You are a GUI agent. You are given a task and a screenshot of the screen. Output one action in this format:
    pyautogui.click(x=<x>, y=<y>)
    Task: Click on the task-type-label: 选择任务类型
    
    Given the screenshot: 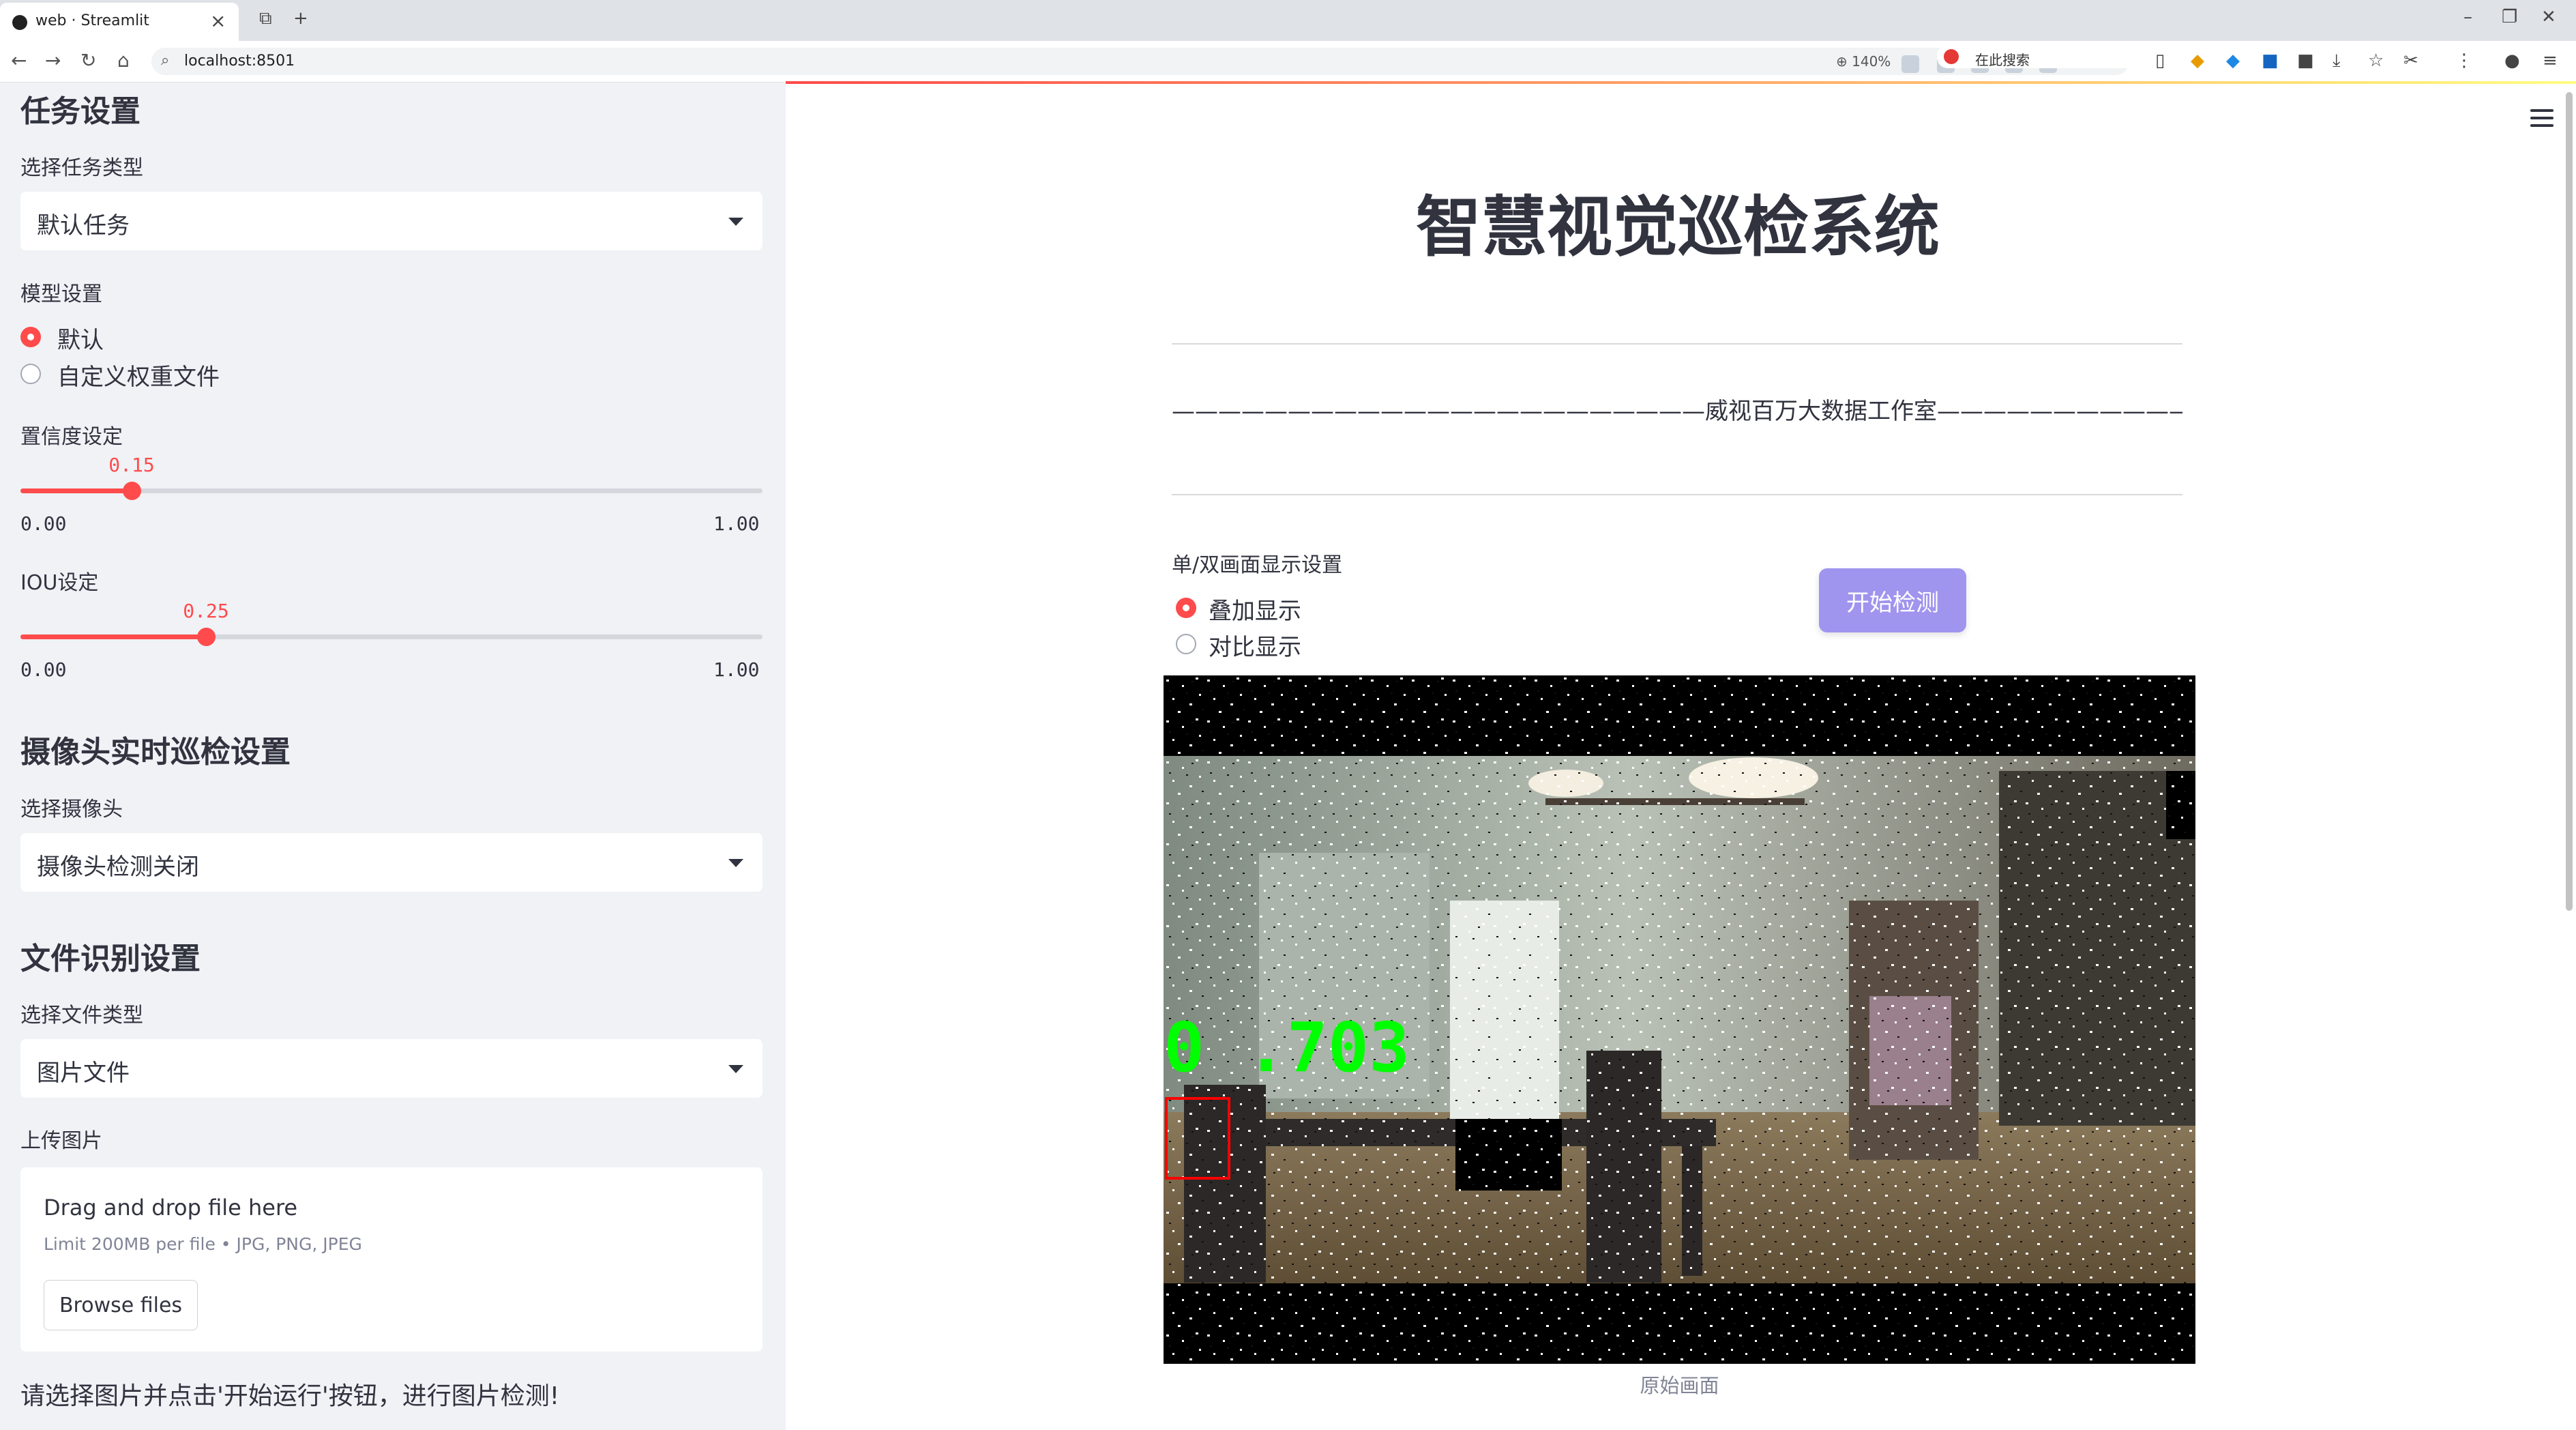 What is the action you would take?
    pyautogui.click(x=81, y=168)
    